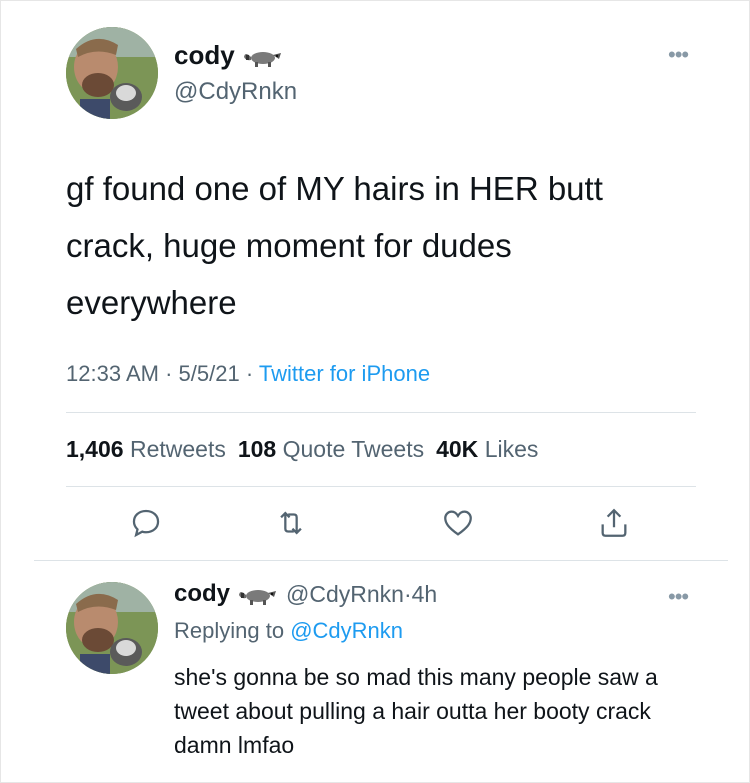  Describe the element at coordinates (511, 449) in the screenshot. I see `likes-label: Likes` at that location.